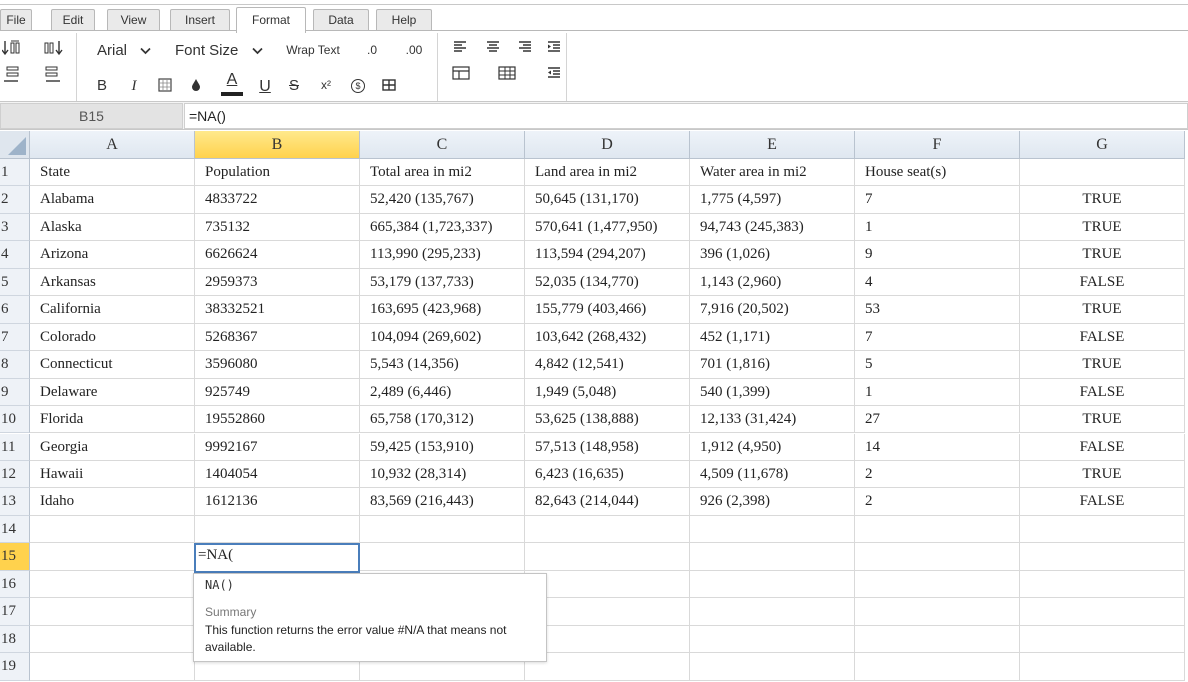  What do you see at coordinates (462, 73) in the screenshot?
I see `table-grid-icon` at bounding box center [462, 73].